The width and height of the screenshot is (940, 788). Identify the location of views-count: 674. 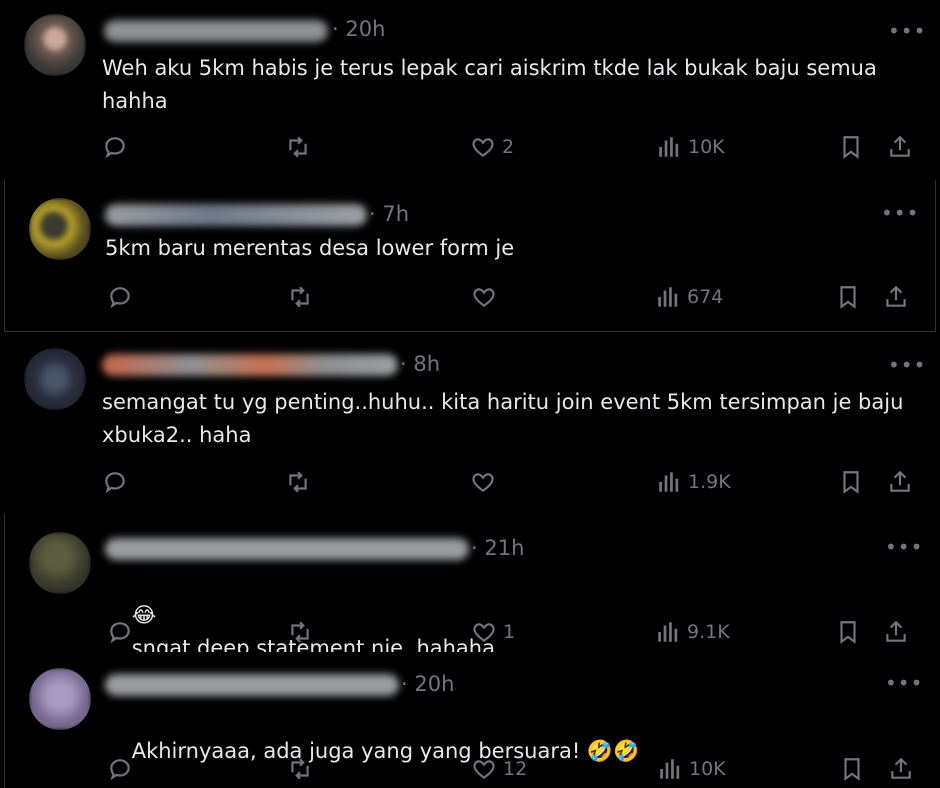
(705, 297).